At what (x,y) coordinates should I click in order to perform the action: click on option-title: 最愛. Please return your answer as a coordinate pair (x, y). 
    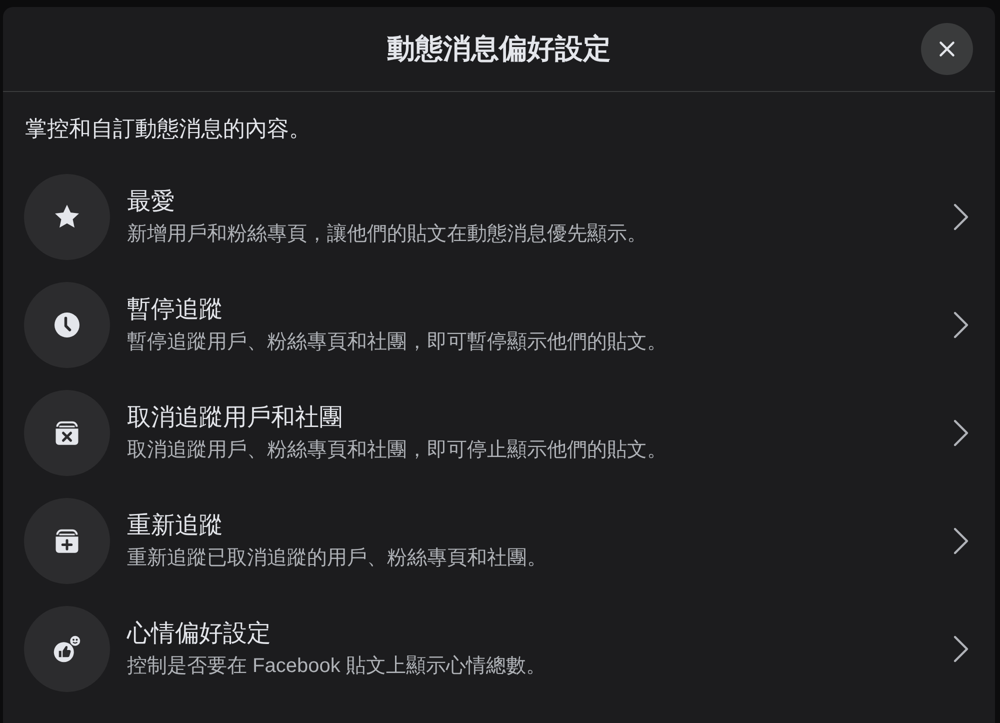
    Looking at the image, I should click on (151, 202).